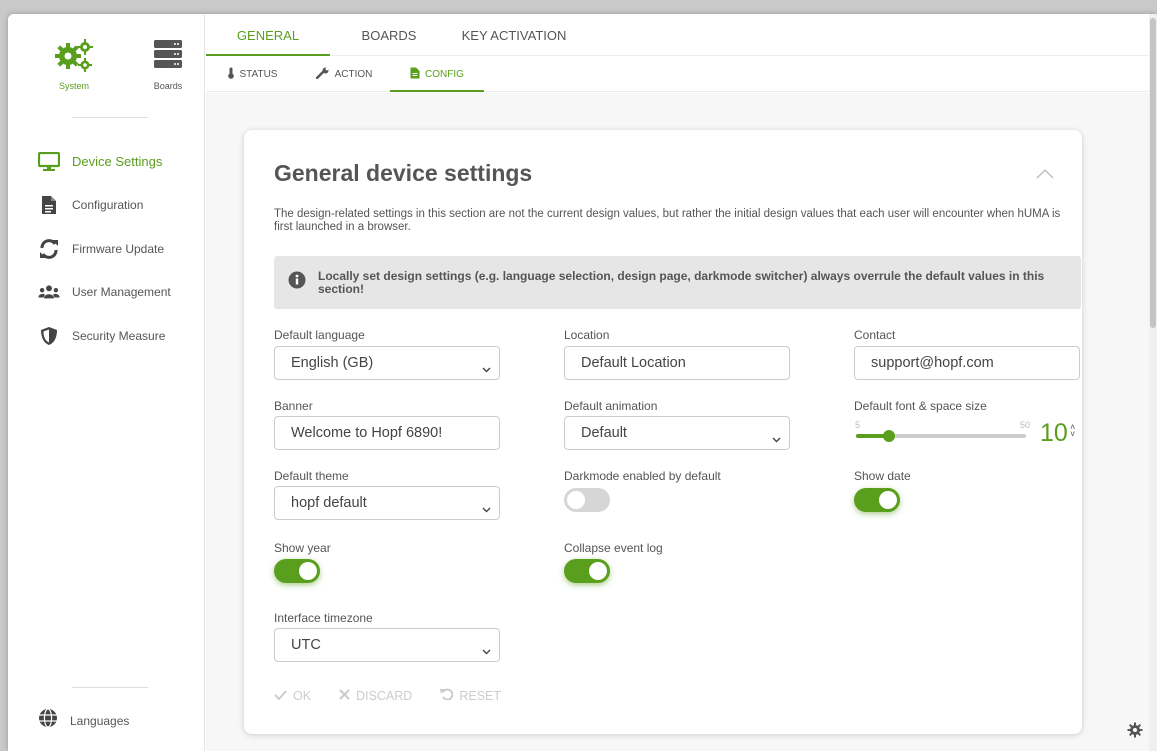 The height and width of the screenshot is (751, 1157). What do you see at coordinates (858, 425) in the screenshot?
I see `slider-min-label: 5` at bounding box center [858, 425].